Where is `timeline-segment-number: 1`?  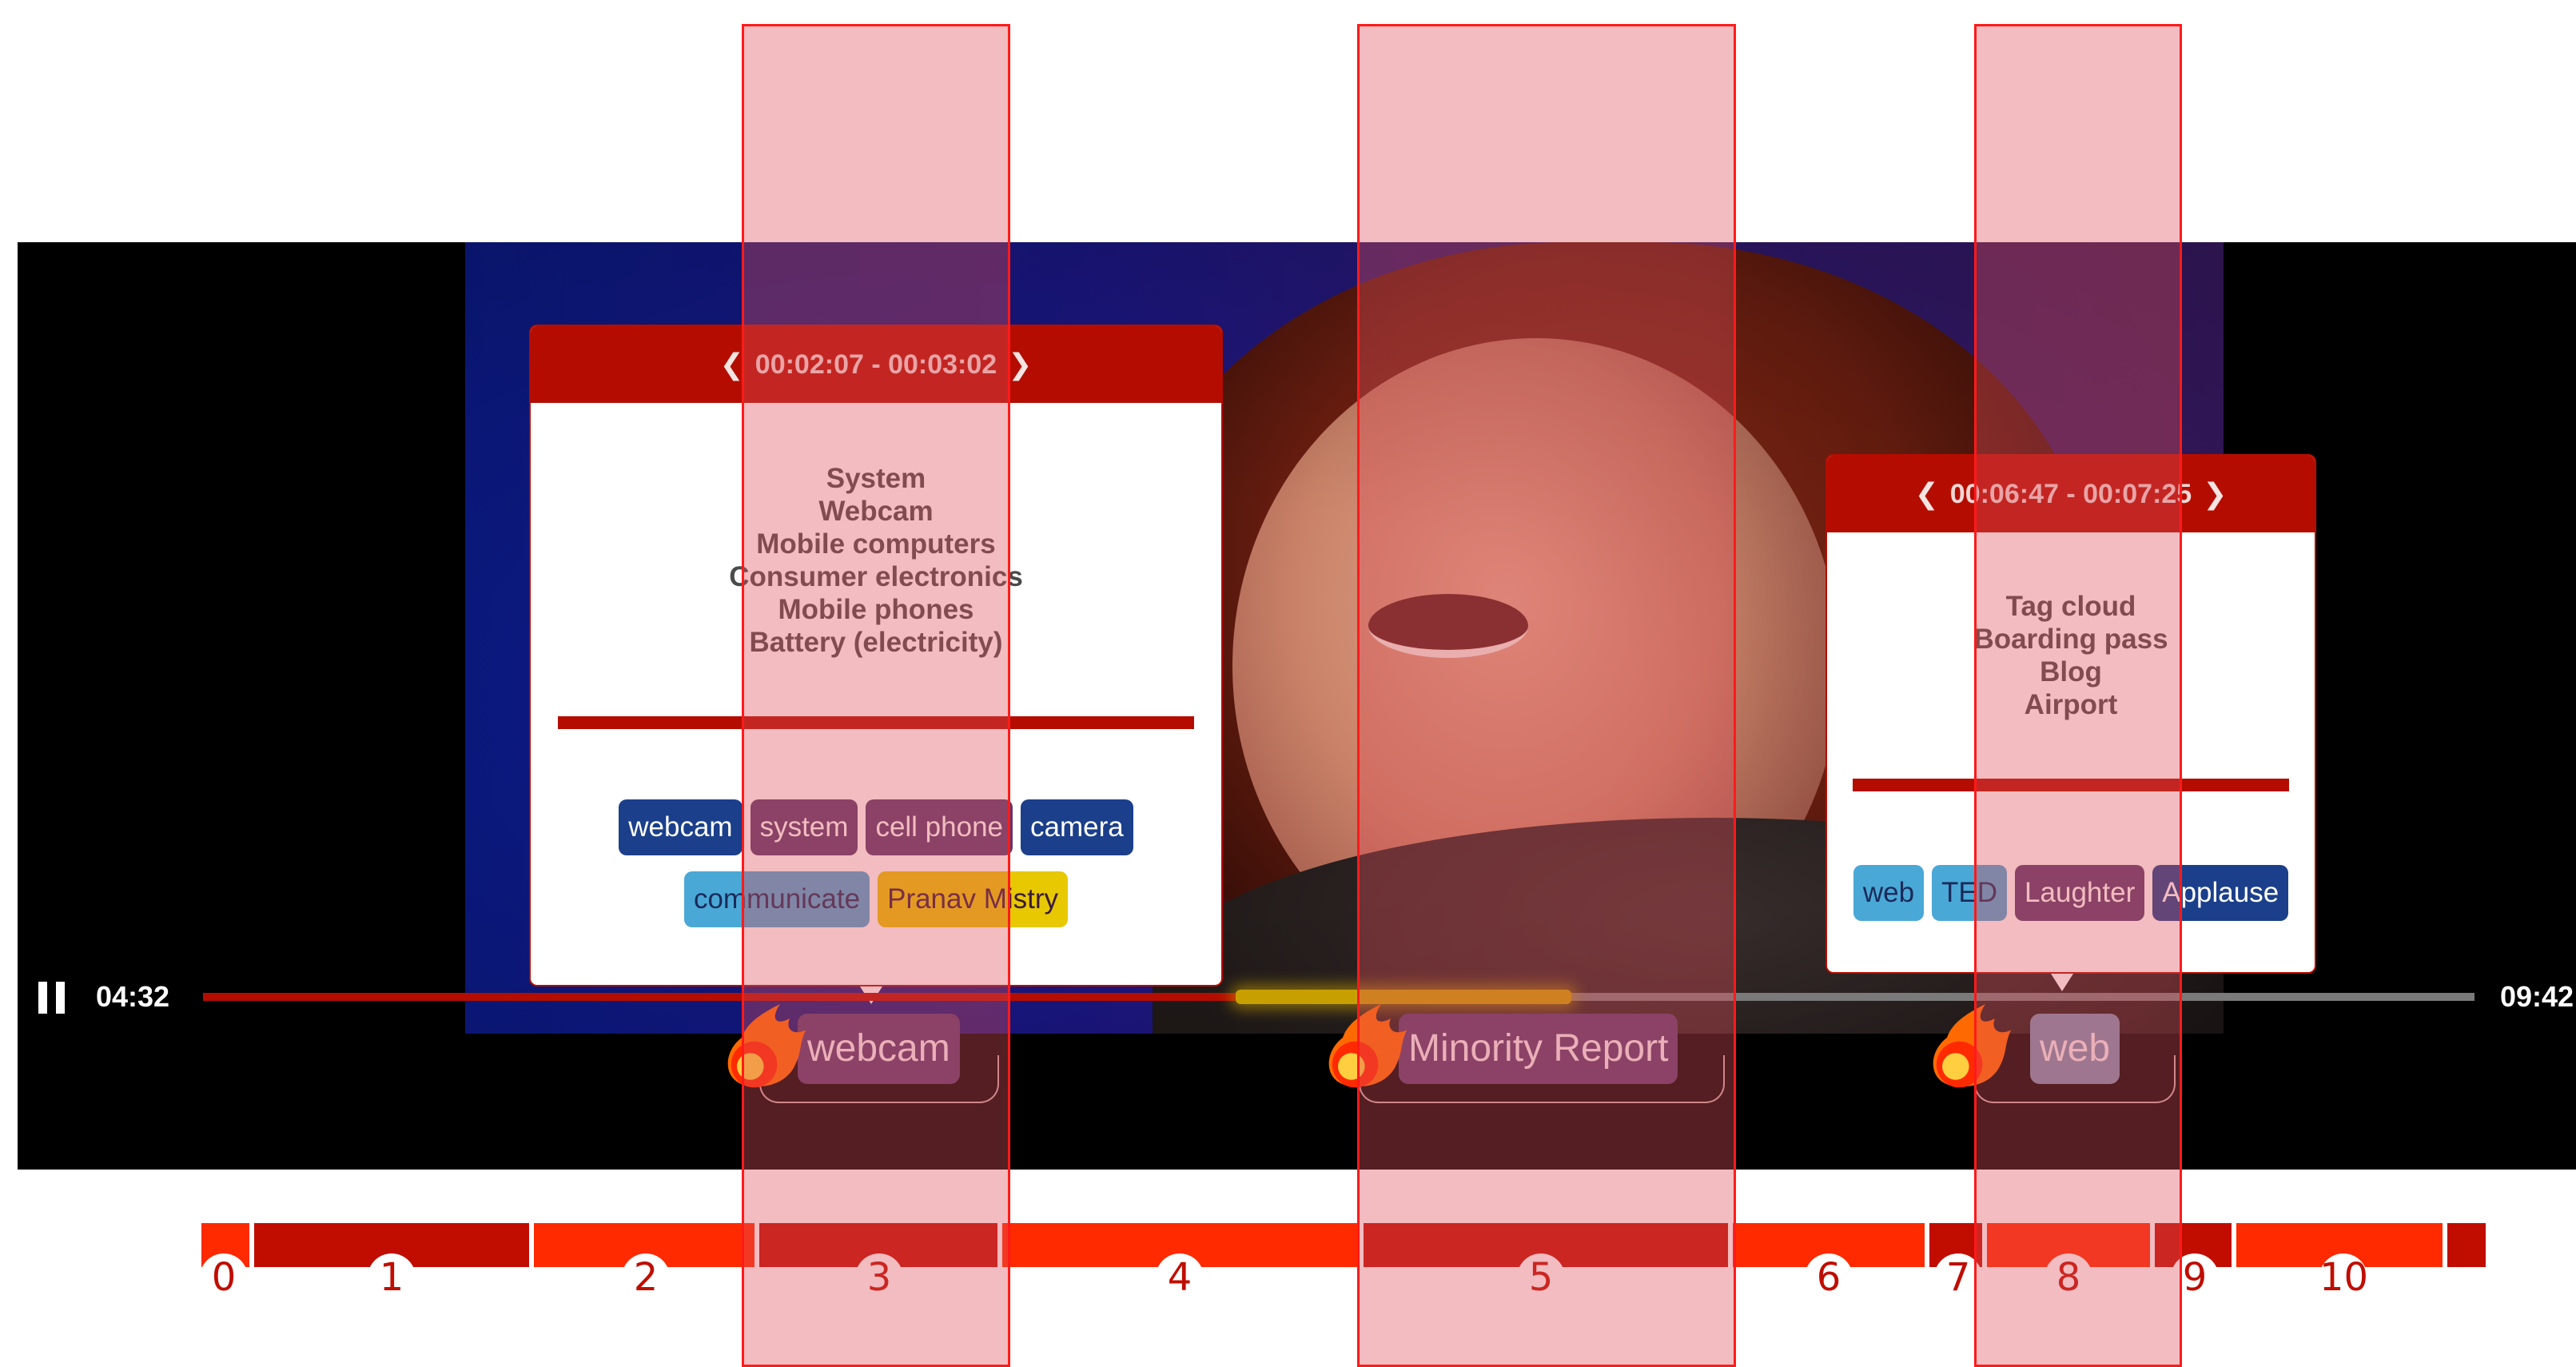
timeline-segment-number: 1 is located at coordinates (392, 1277).